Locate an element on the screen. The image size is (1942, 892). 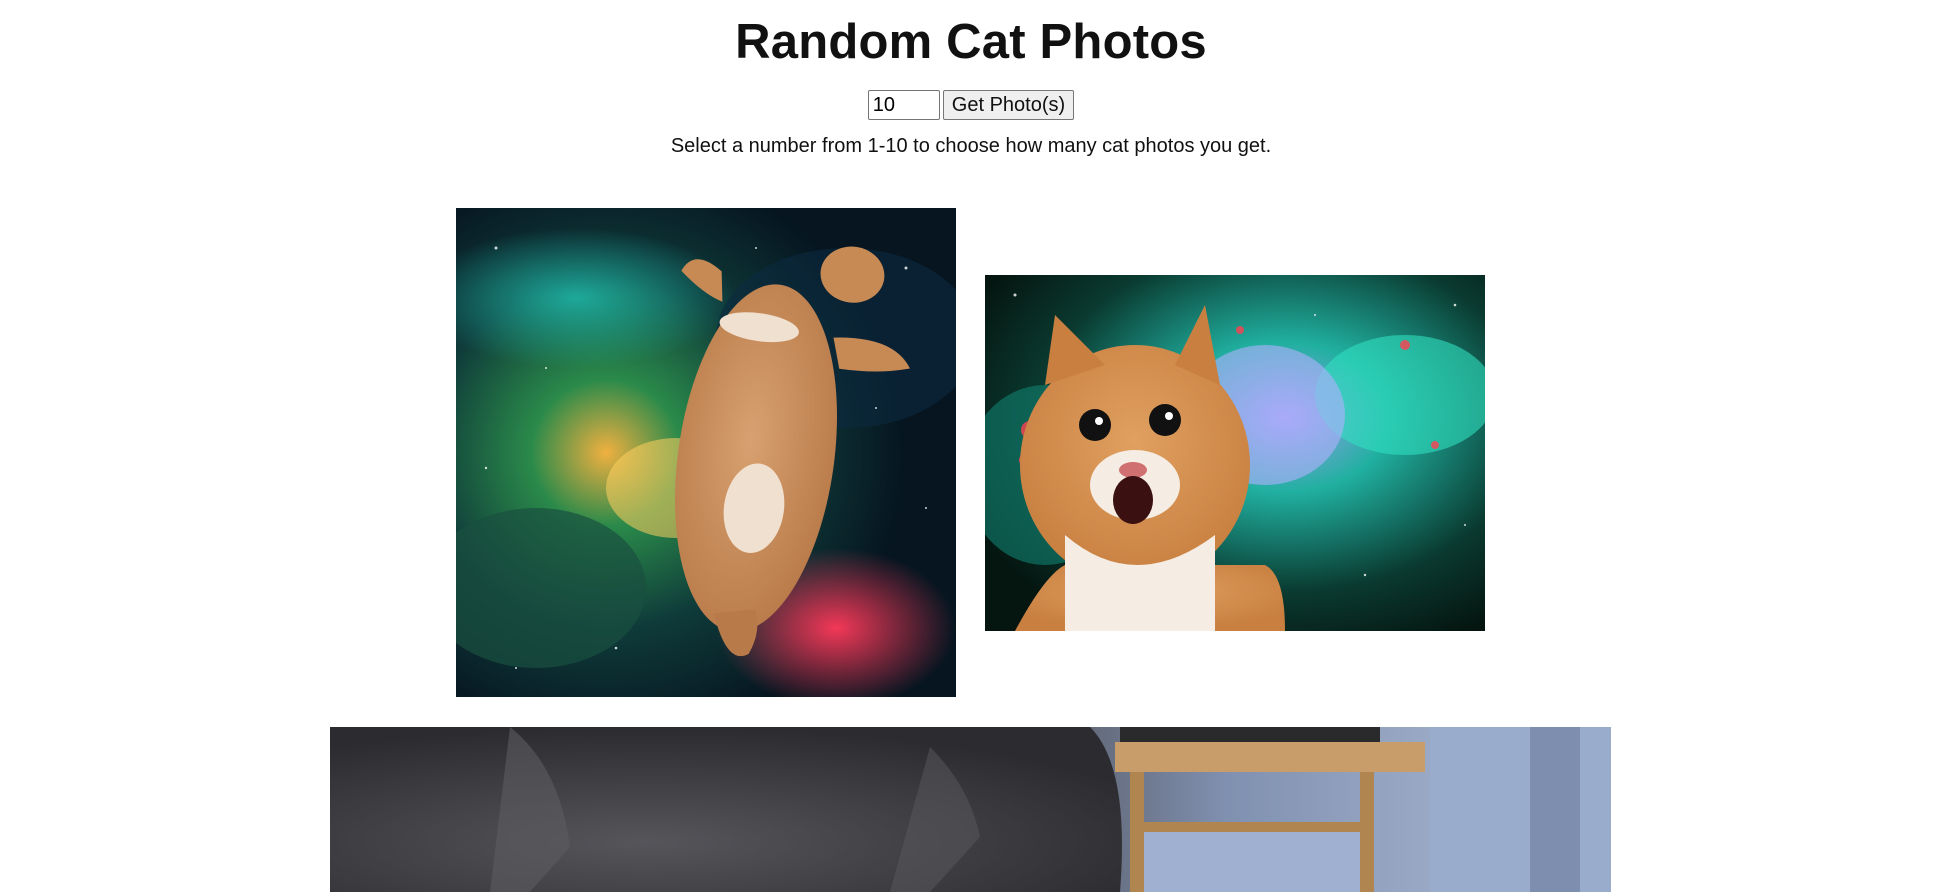
cat-in-space-photo is located at coordinates (706, 452).